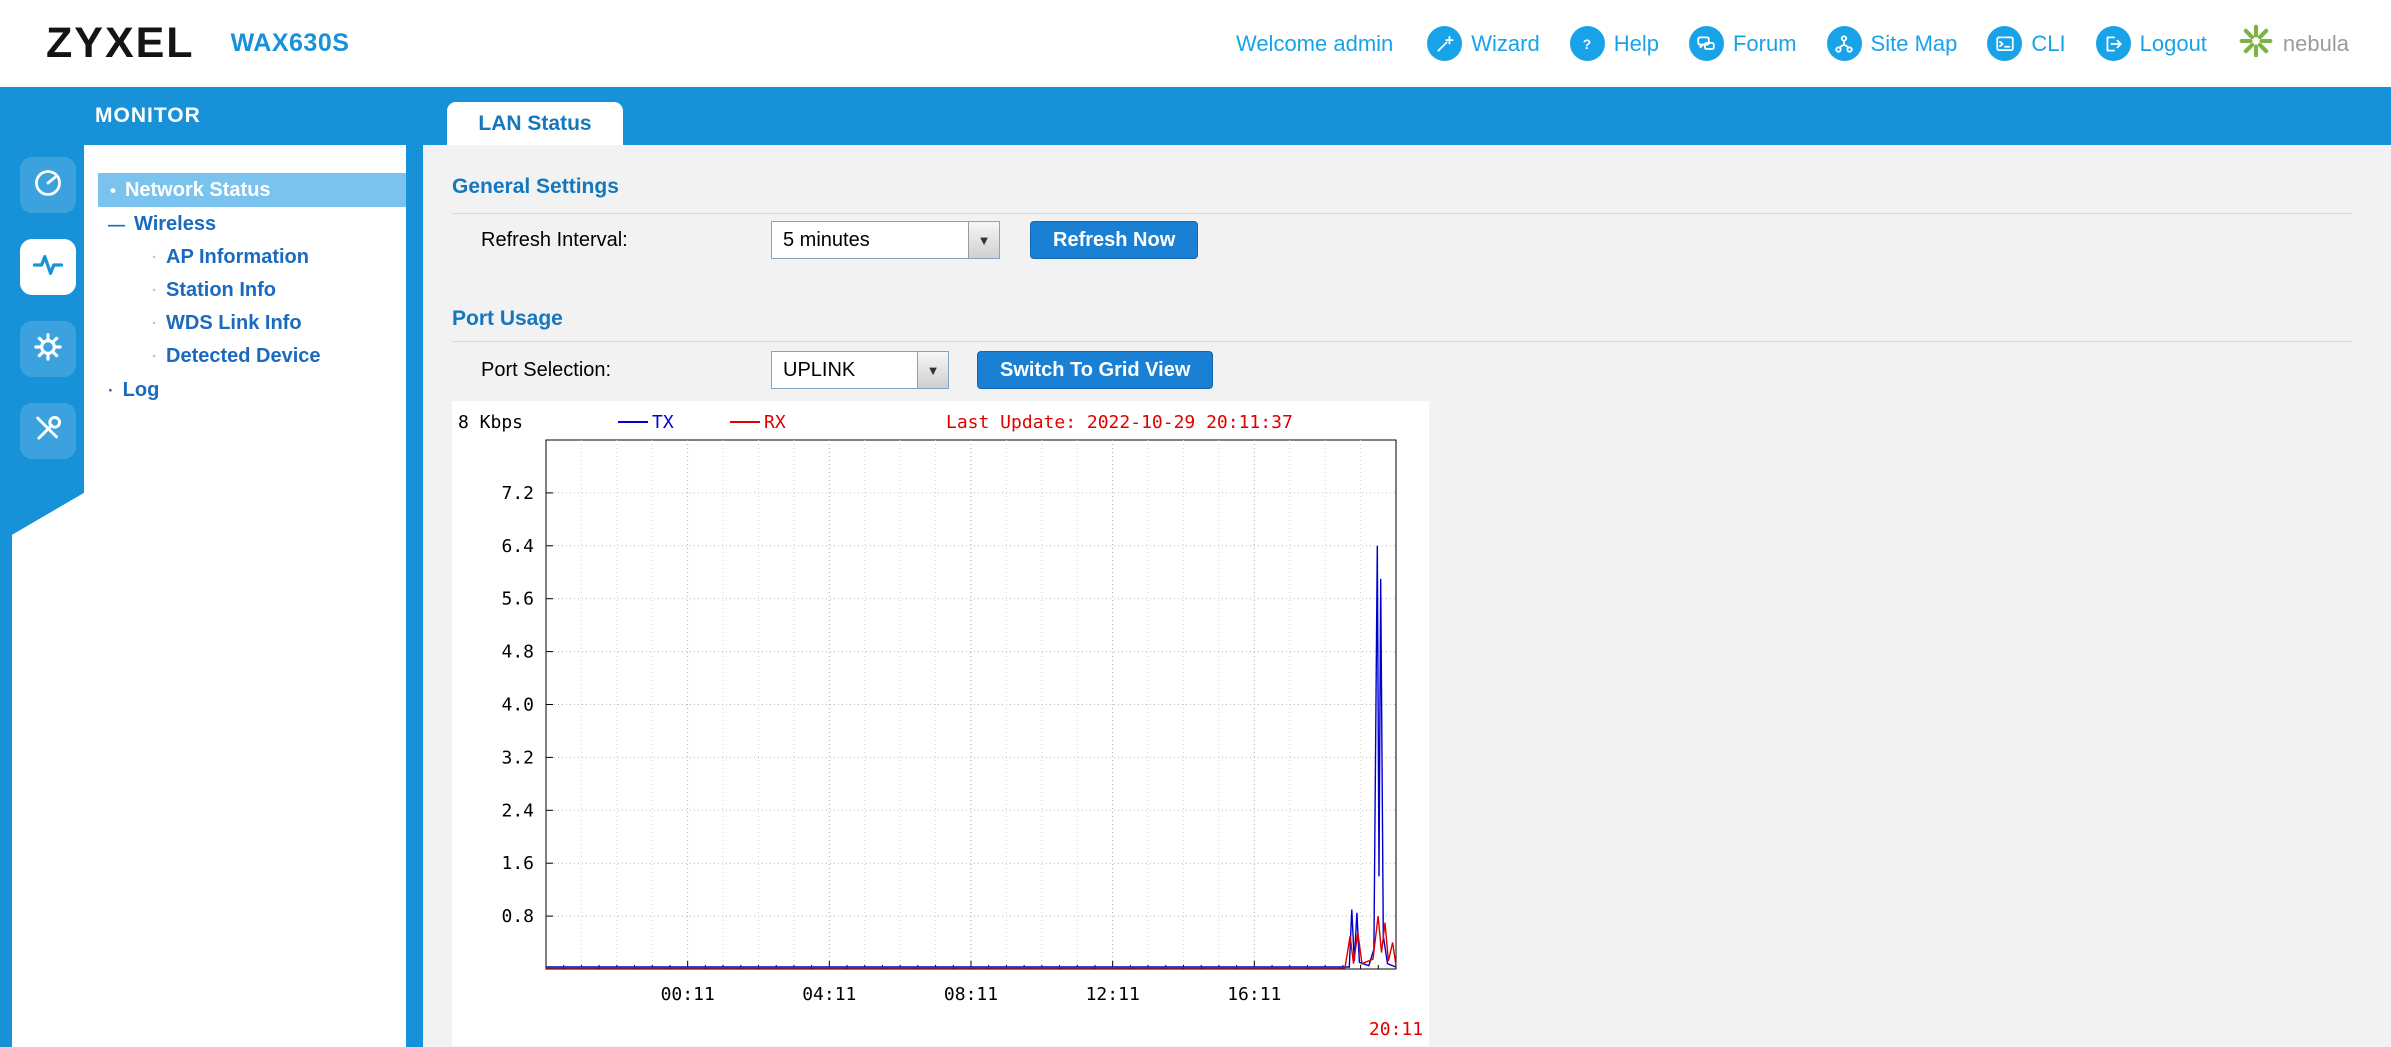 The image size is (2391, 1047). I want to click on collapse-icon: —, so click(116, 224).